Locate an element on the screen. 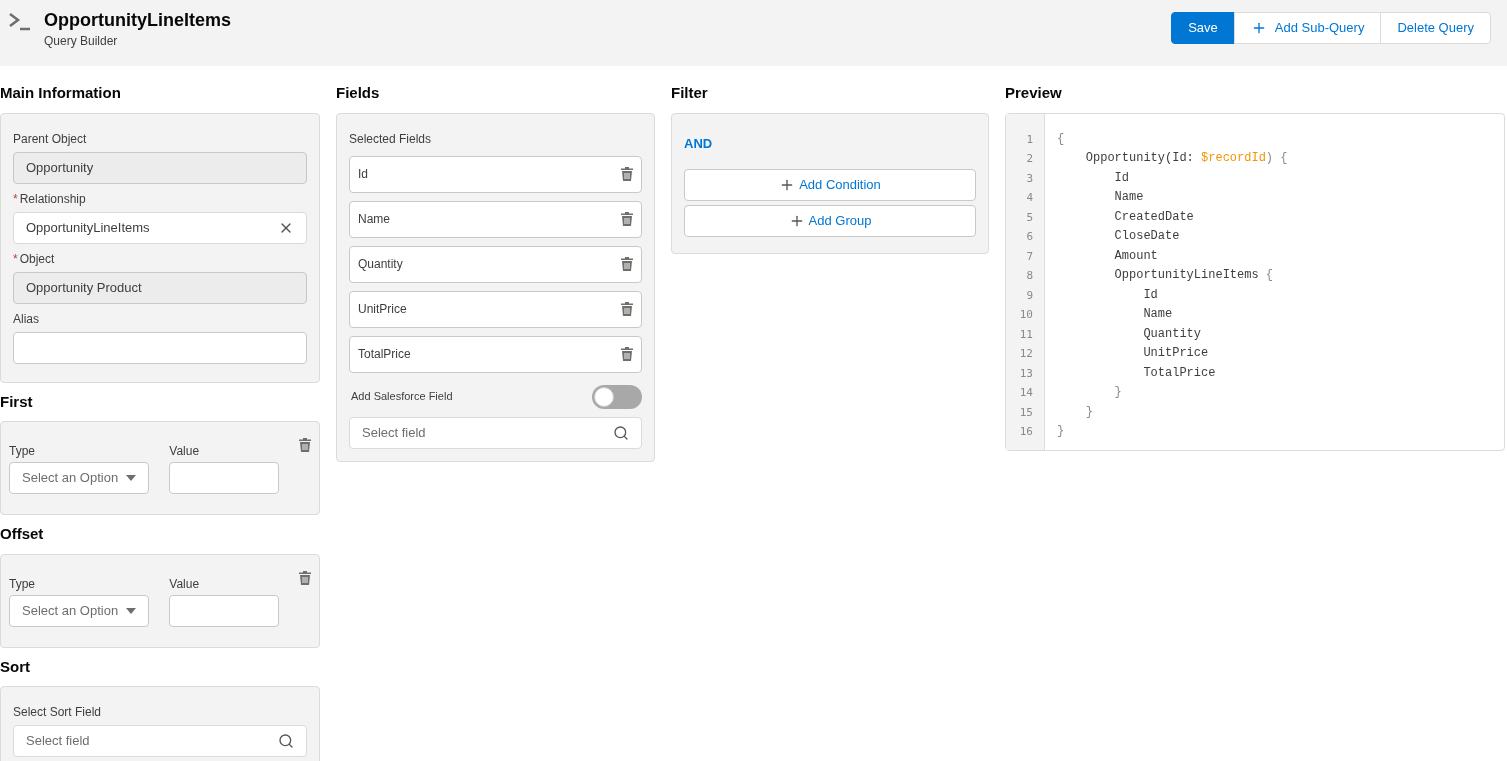 The height and width of the screenshot is (761, 1507). section-heading: Filter is located at coordinates (690, 93).